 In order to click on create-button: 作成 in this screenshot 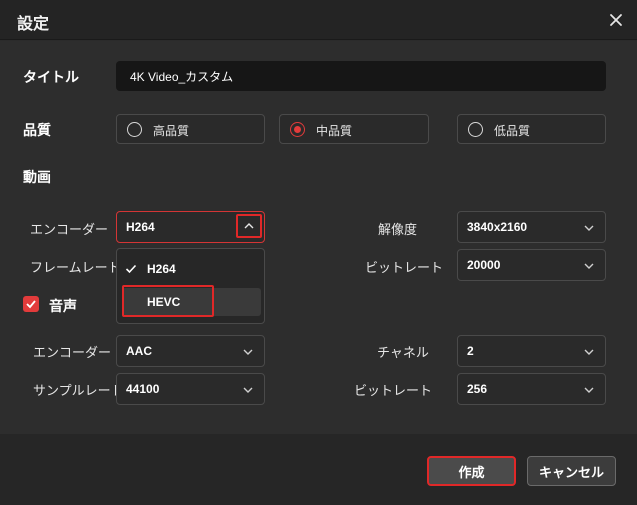, I will do `click(471, 471)`.